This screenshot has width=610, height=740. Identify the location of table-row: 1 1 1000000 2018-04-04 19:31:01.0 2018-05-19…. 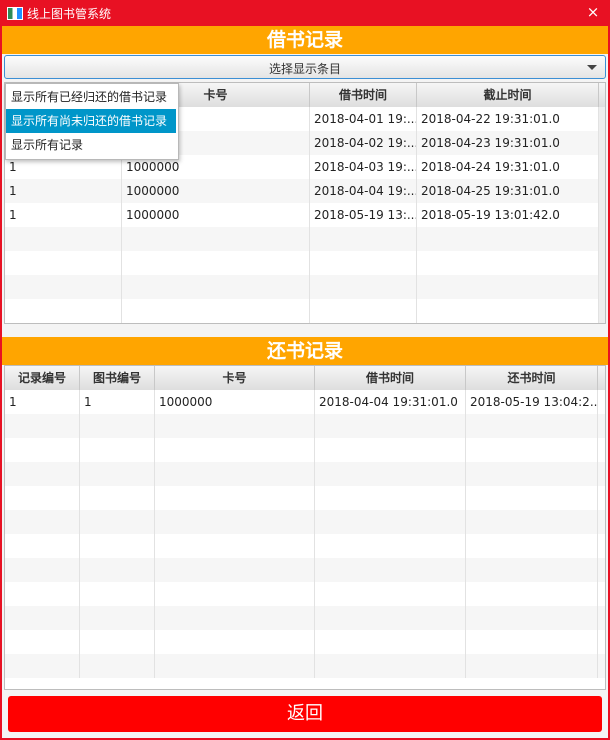
(305, 402).